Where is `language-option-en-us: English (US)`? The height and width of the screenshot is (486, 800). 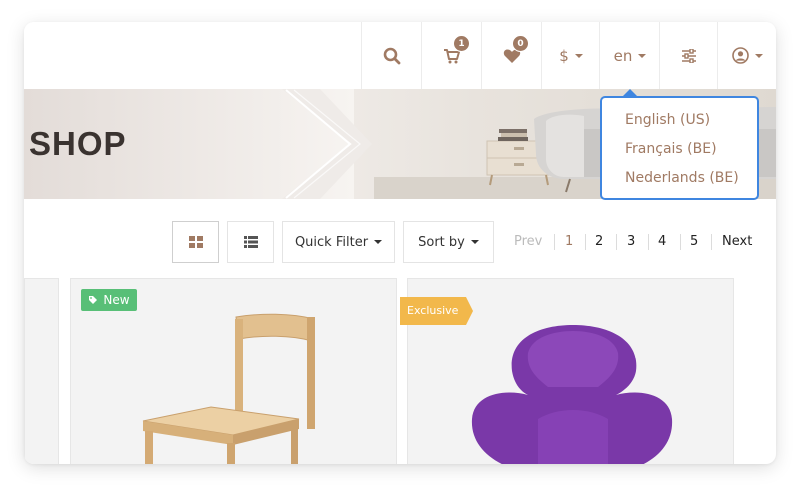
language-option-en-us: English (US) is located at coordinates (667, 120).